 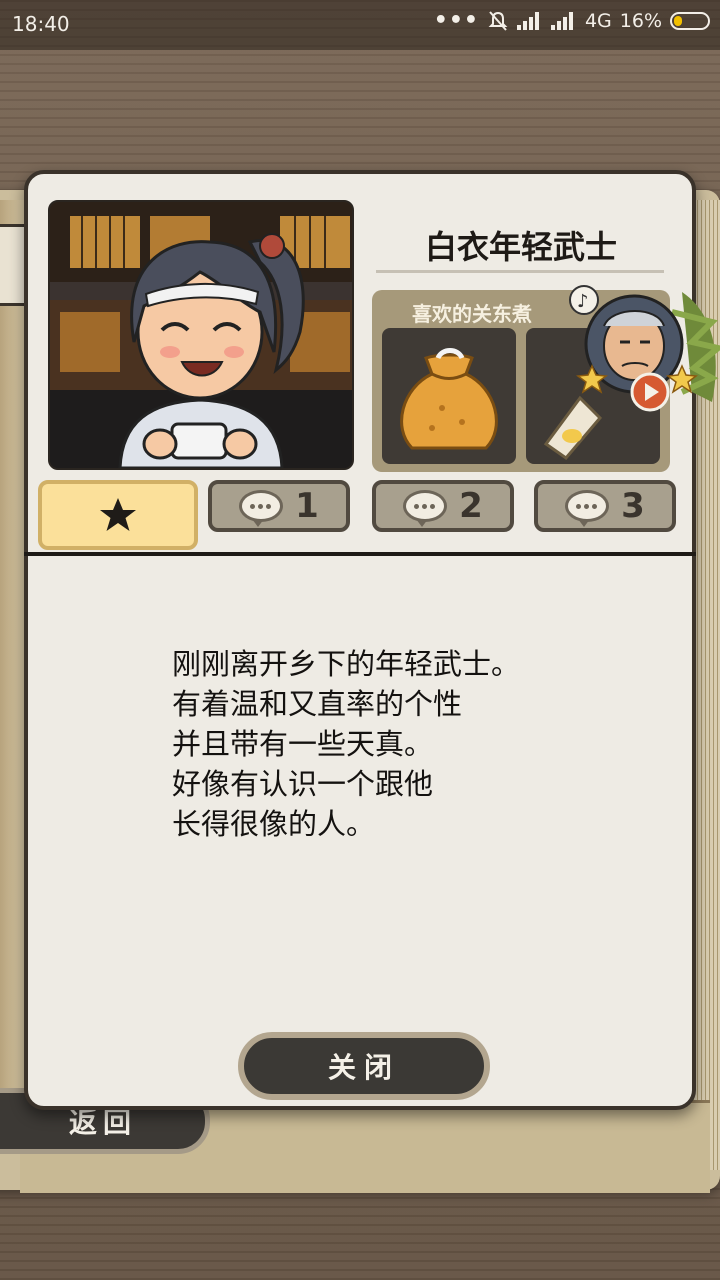 What do you see at coordinates (472, 314) in the screenshot?
I see `favorite-oden-title: 喜欢的关东煮` at bounding box center [472, 314].